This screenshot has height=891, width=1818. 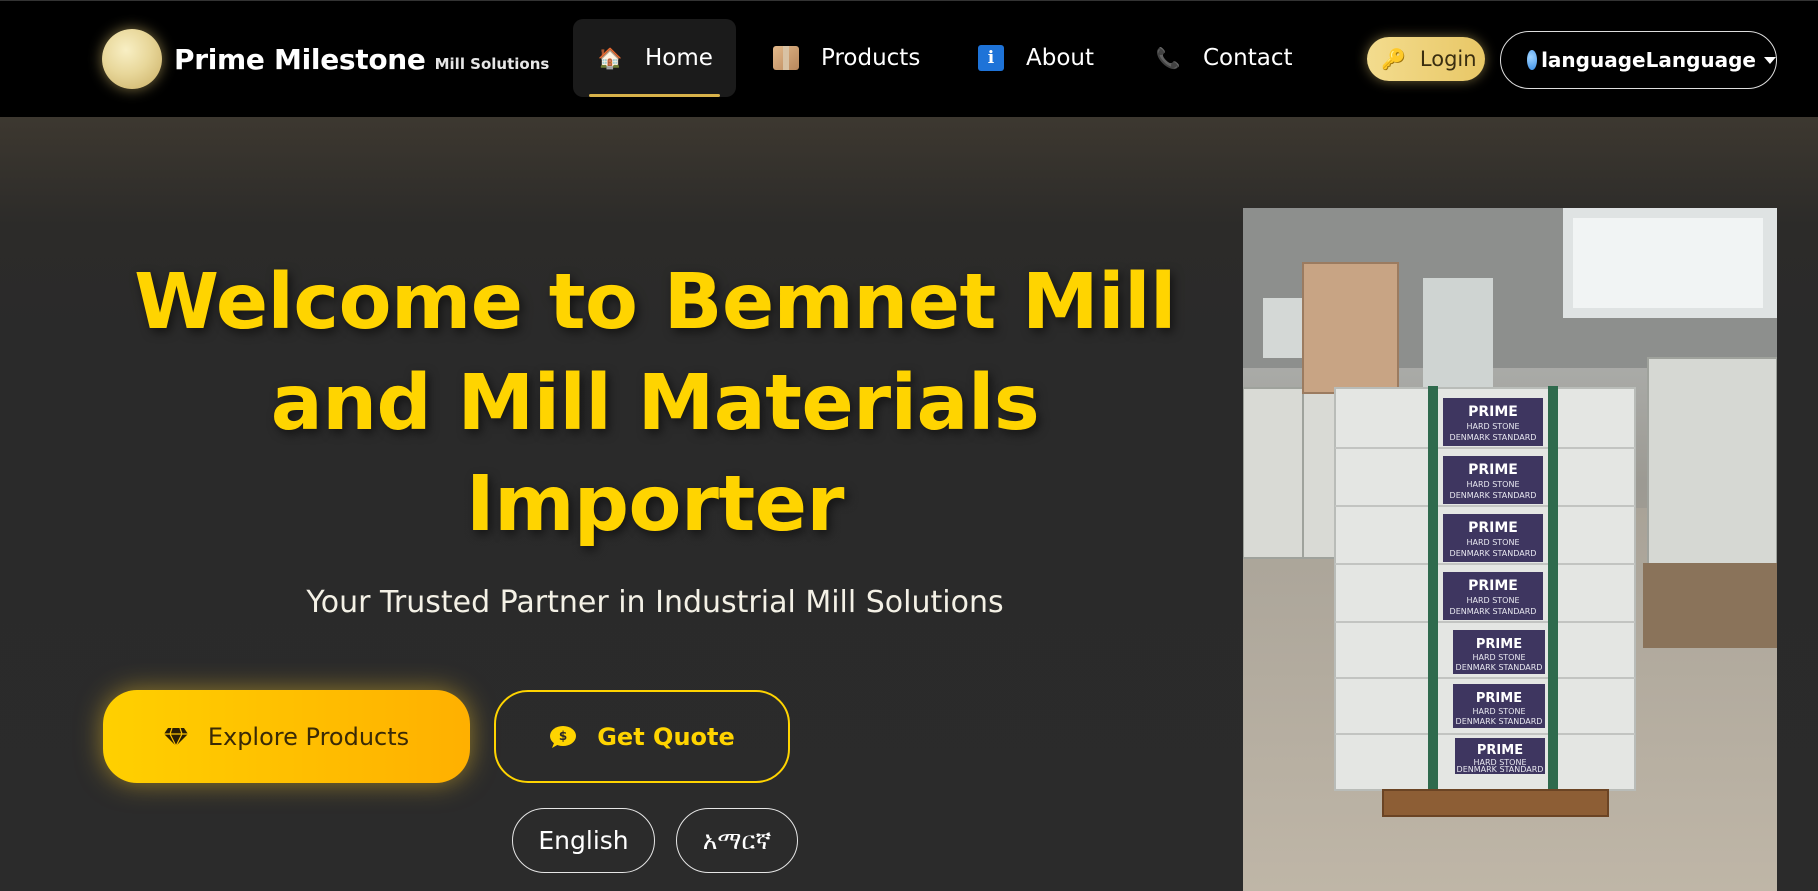 I want to click on lang-english-button: English, so click(x=583, y=840).